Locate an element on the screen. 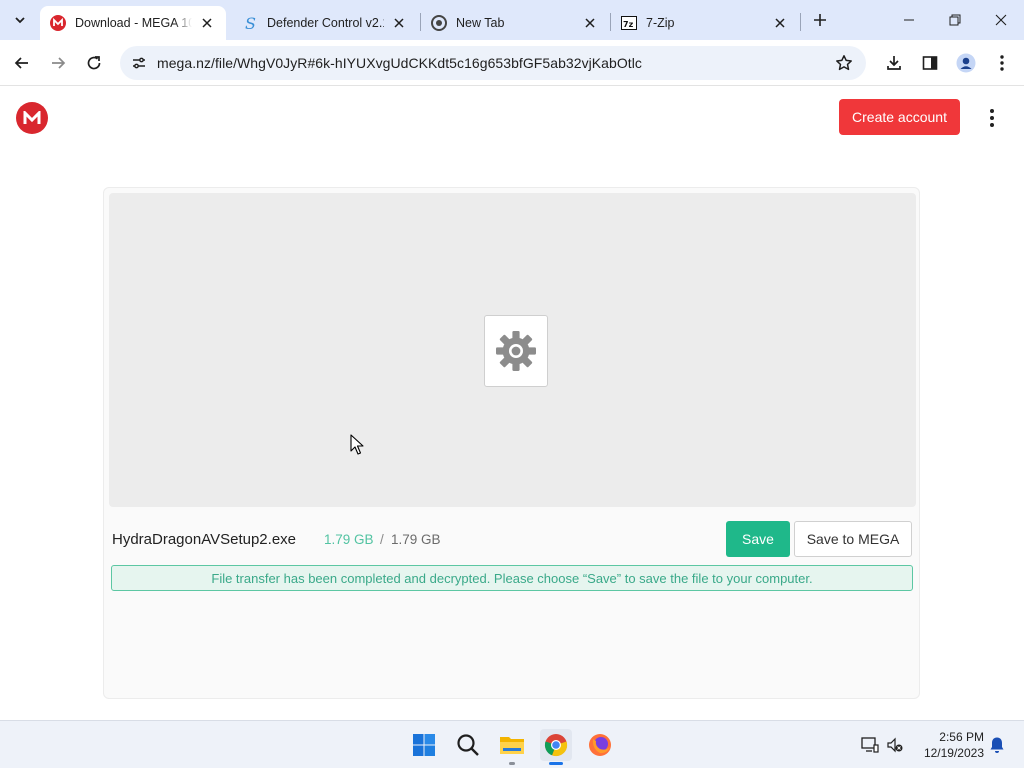 The width and height of the screenshot is (1024, 768). browser-menu-button is located at coordinates (1002, 63).